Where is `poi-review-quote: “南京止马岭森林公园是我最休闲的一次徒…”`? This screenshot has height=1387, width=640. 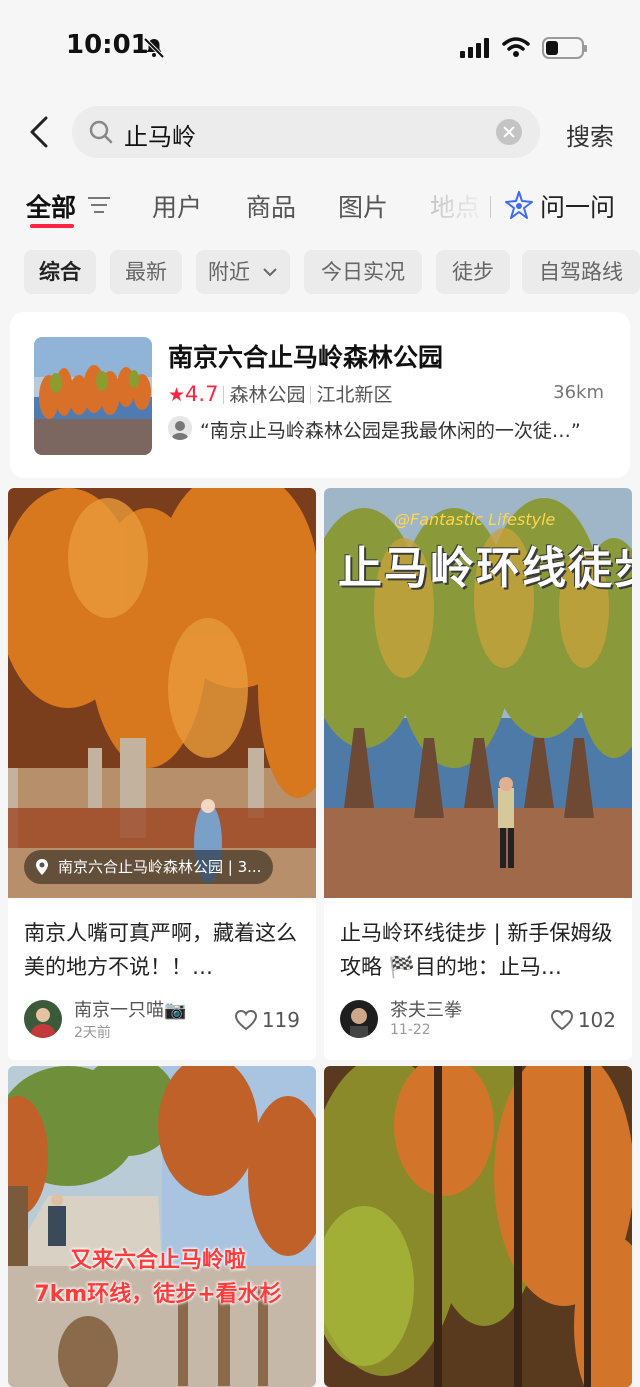
poi-review-quote: “南京止马岭森林公园是我最休闲的一次徒…” is located at coordinates (390, 431).